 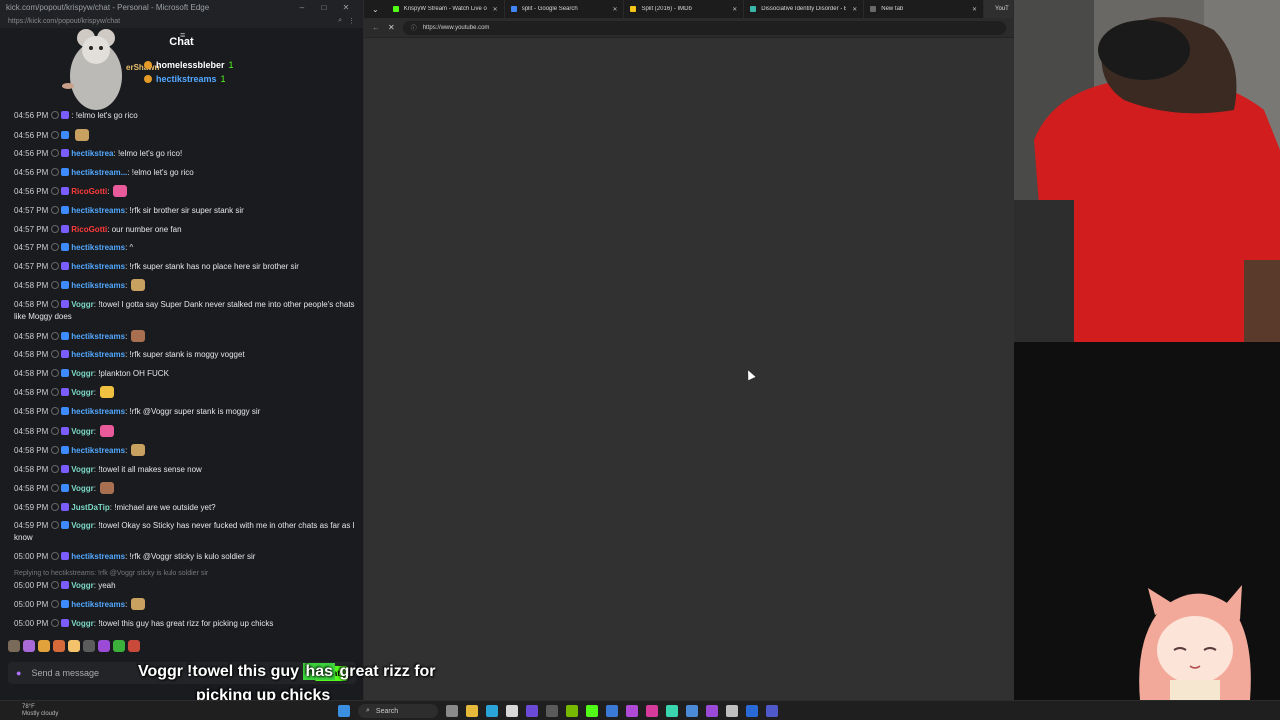 What do you see at coordinates (924, 9) in the screenshot?
I see `browser-tab: New tab ✕` at bounding box center [924, 9].